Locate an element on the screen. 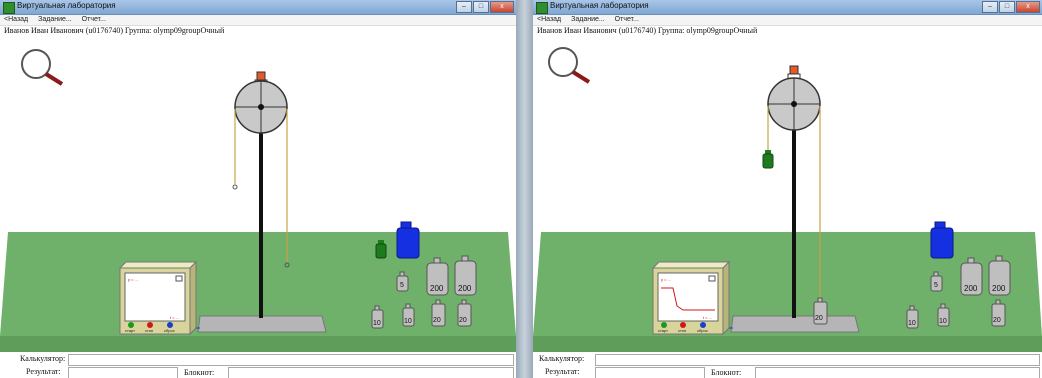 This screenshot has width=1042, height=378. hanging-green-weight is located at coordinates (768, 159).